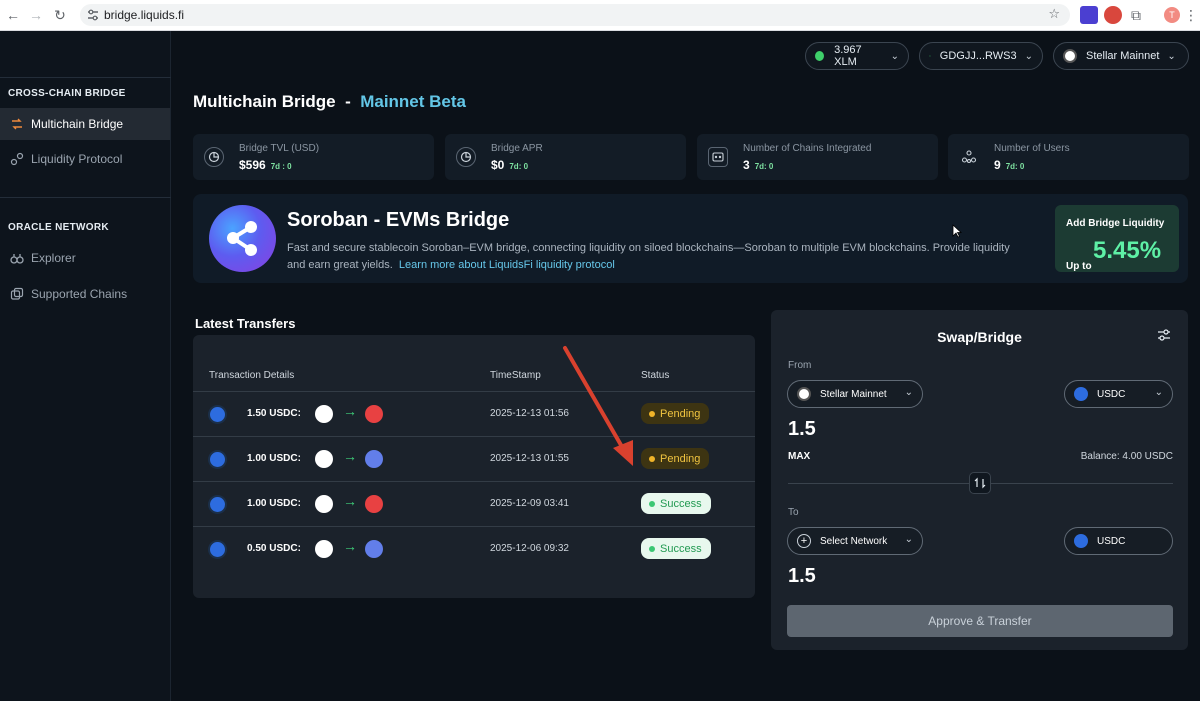 Image resolution: width=1200 pixels, height=701 pixels. I want to click on address-bar: bridge.liquids.fi ☆, so click(575, 15).